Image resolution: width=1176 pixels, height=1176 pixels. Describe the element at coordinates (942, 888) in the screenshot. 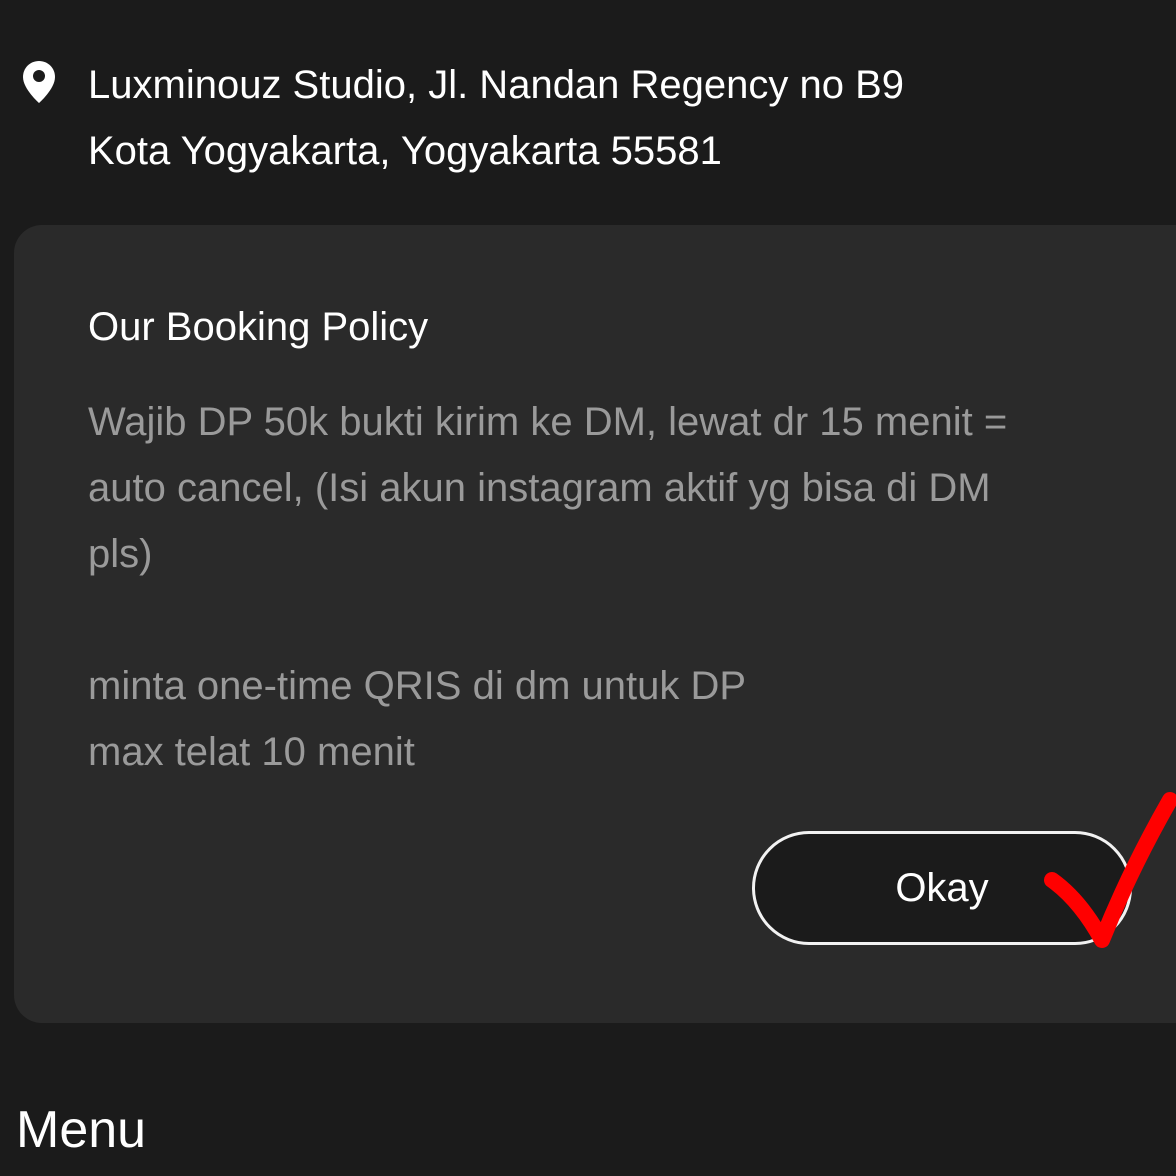

I see `okay-button: Okay` at that location.